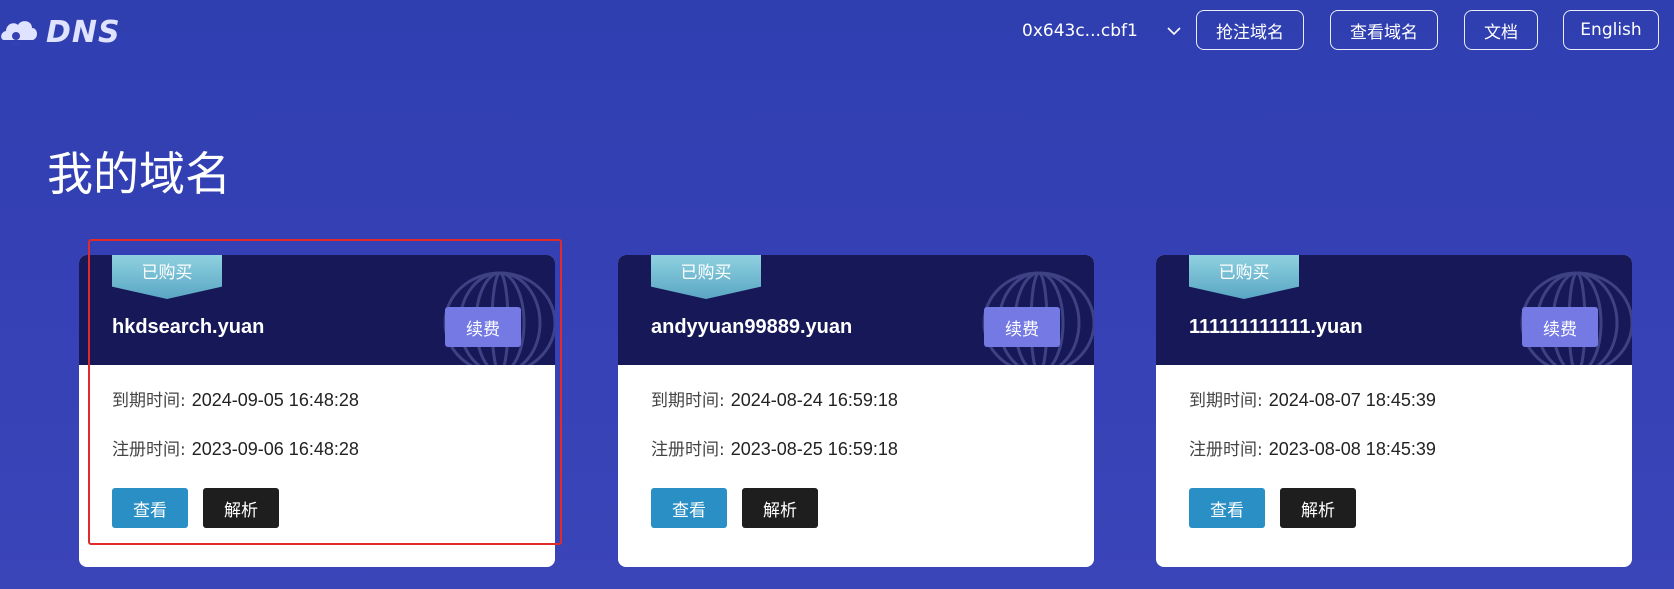 This screenshot has width=1674, height=589. I want to click on register-value: 2023-08-25 16:59:18, so click(814, 449).